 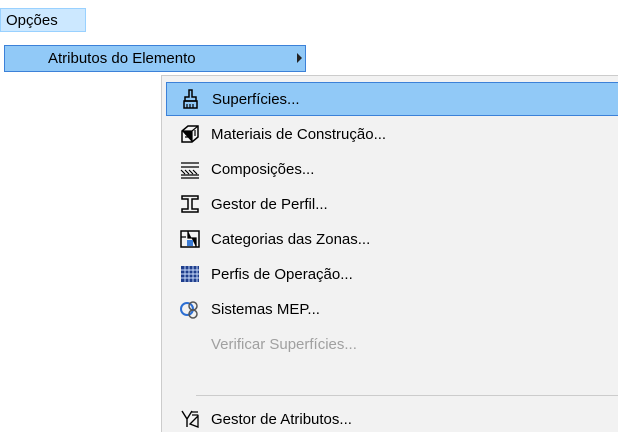 What do you see at coordinates (32, 20) in the screenshot?
I see `menu-options-label: Opções` at bounding box center [32, 20].